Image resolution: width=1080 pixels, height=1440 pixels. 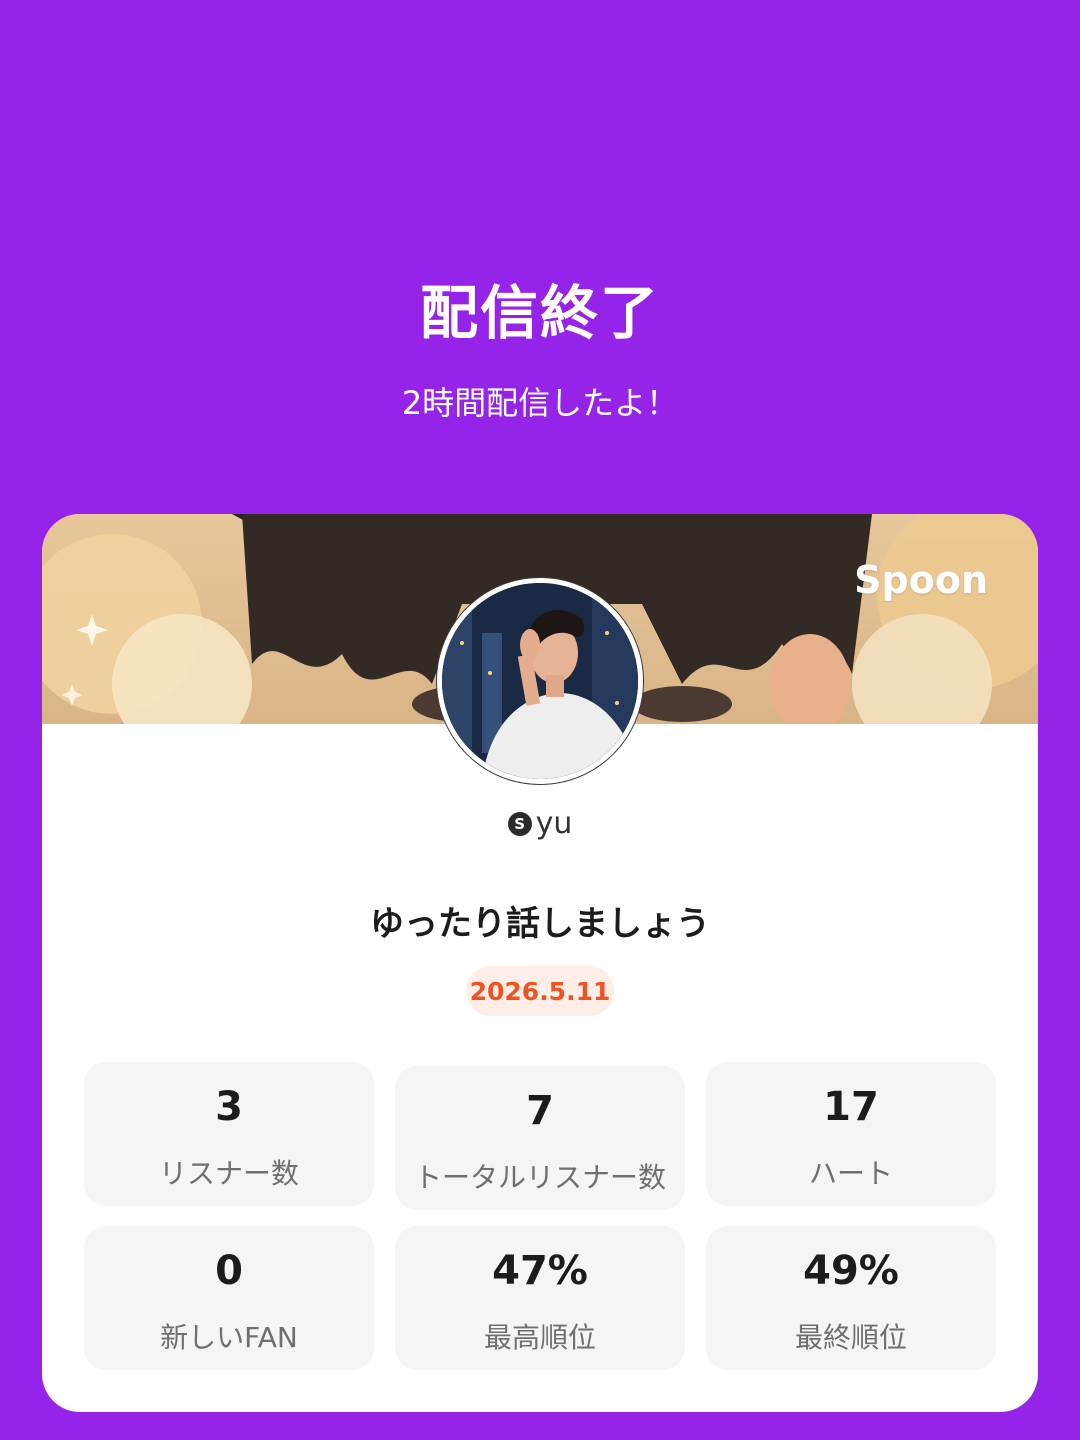 I want to click on username-row: S yu, so click(x=540, y=823).